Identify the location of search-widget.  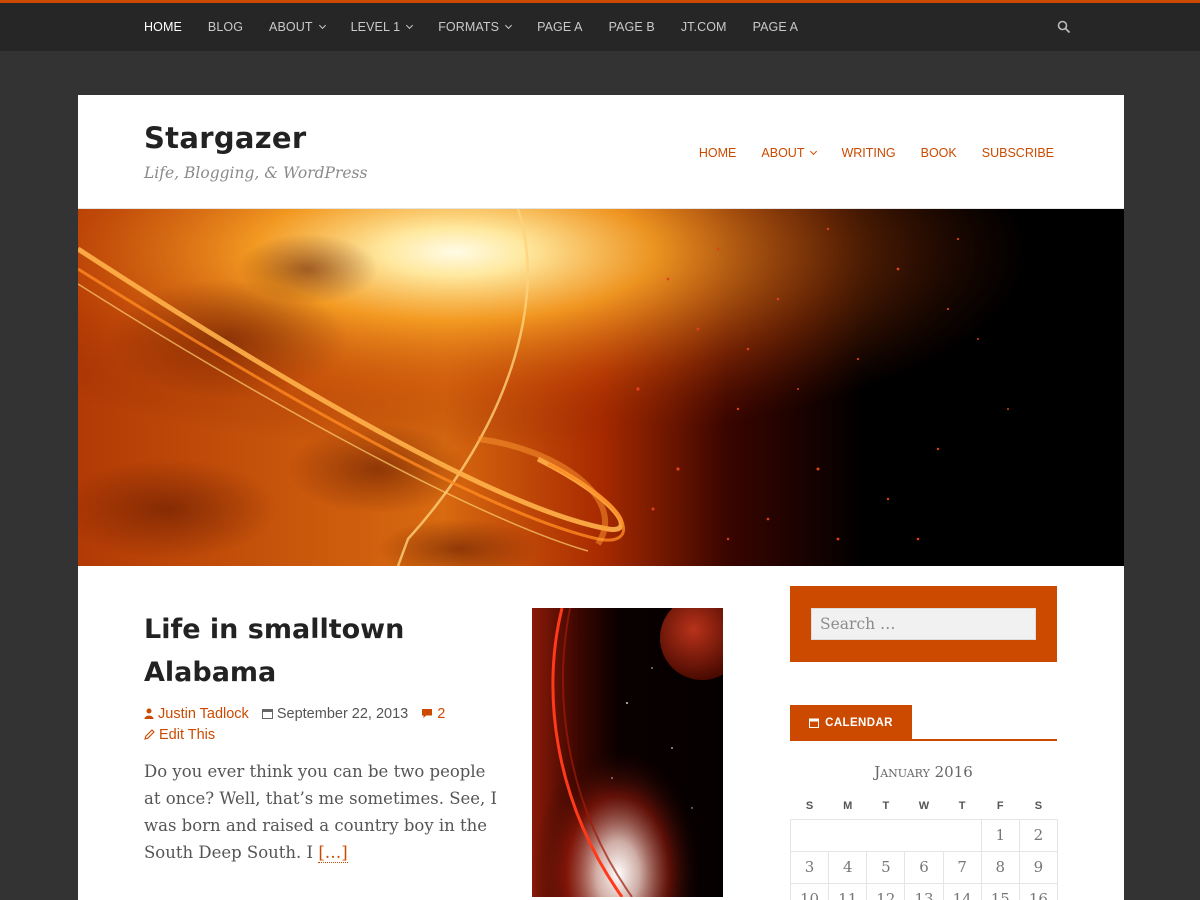
(923, 624).